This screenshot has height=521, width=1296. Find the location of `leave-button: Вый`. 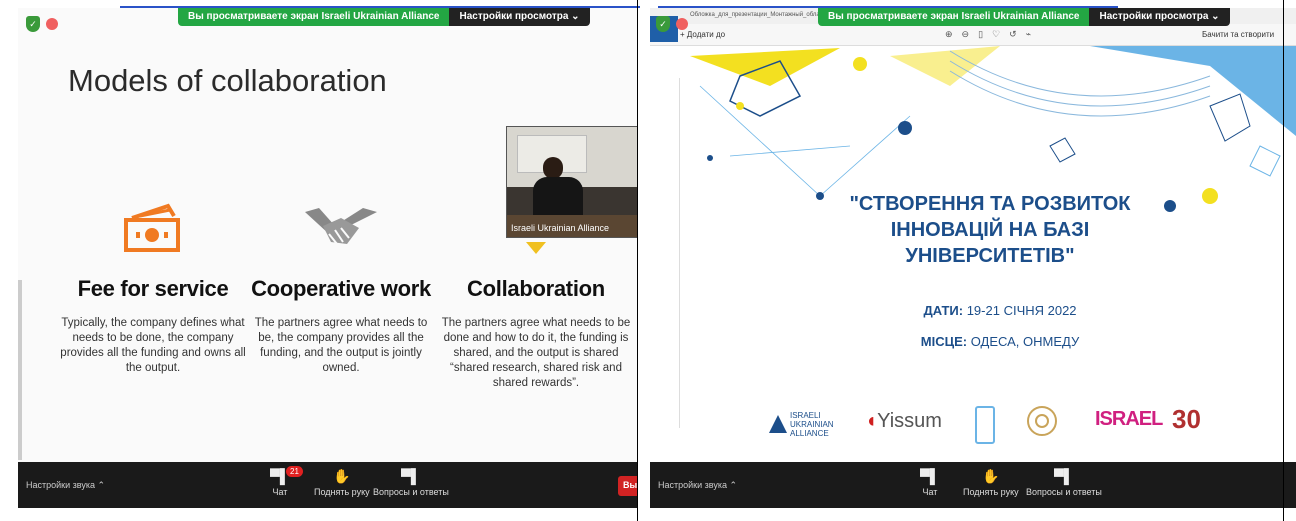

leave-button: Вый is located at coordinates (628, 486).